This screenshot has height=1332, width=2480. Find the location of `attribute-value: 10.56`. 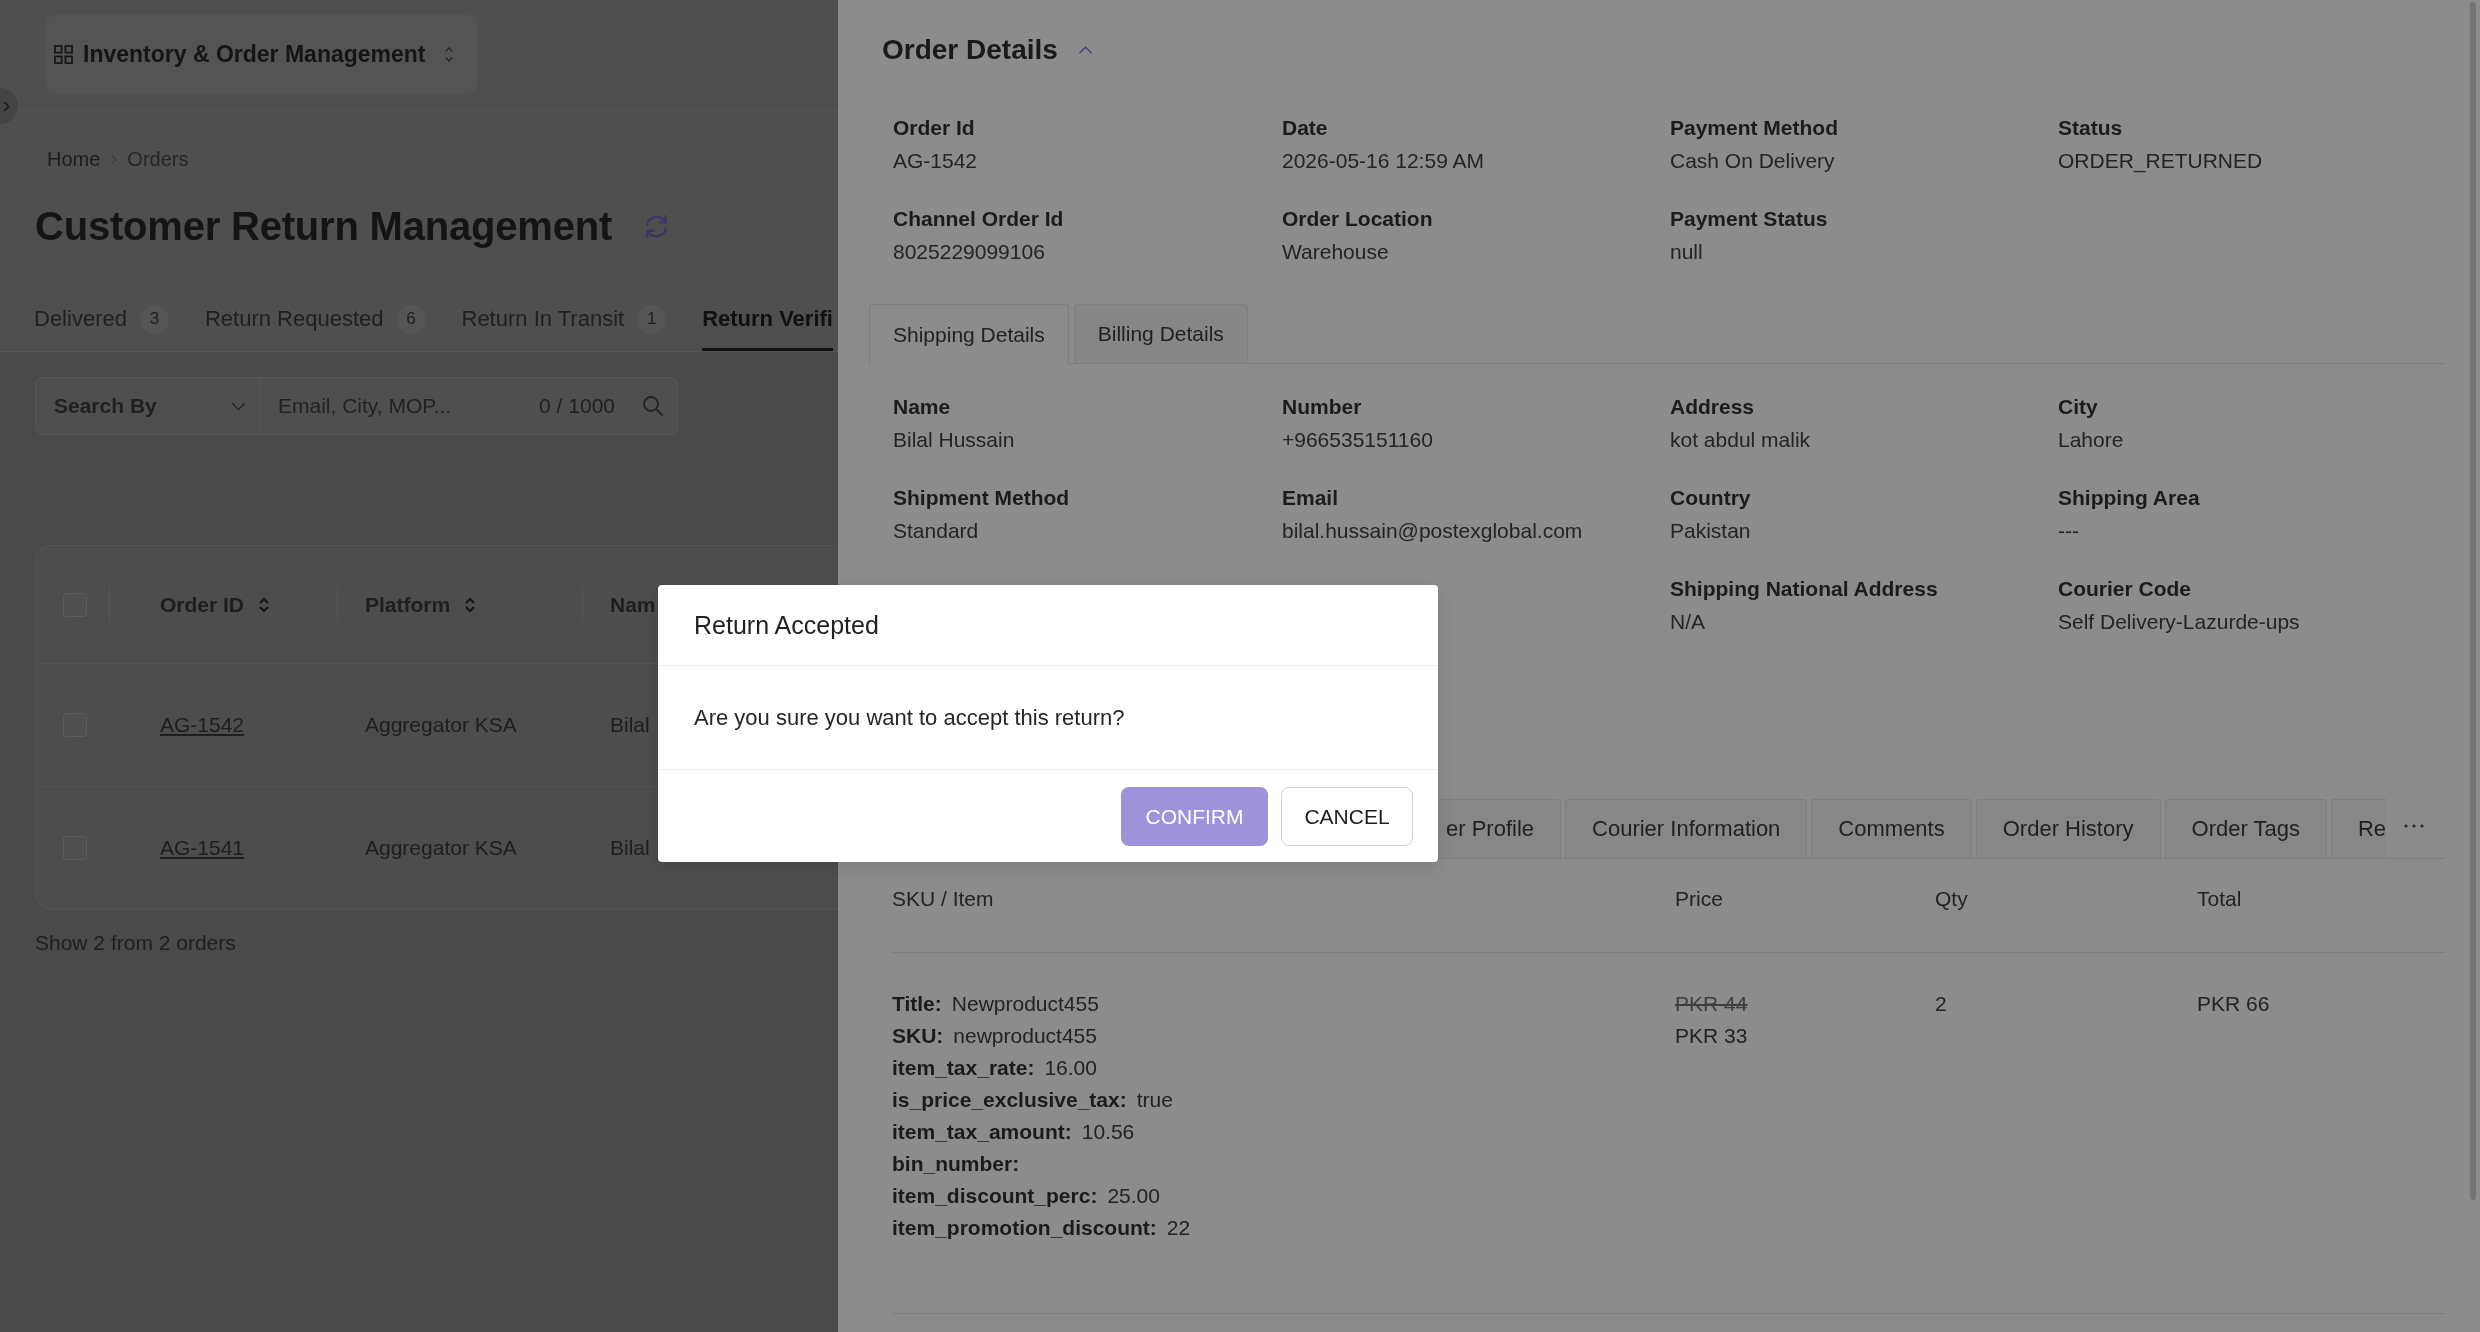

attribute-value: 10.56 is located at coordinates (1108, 1132).